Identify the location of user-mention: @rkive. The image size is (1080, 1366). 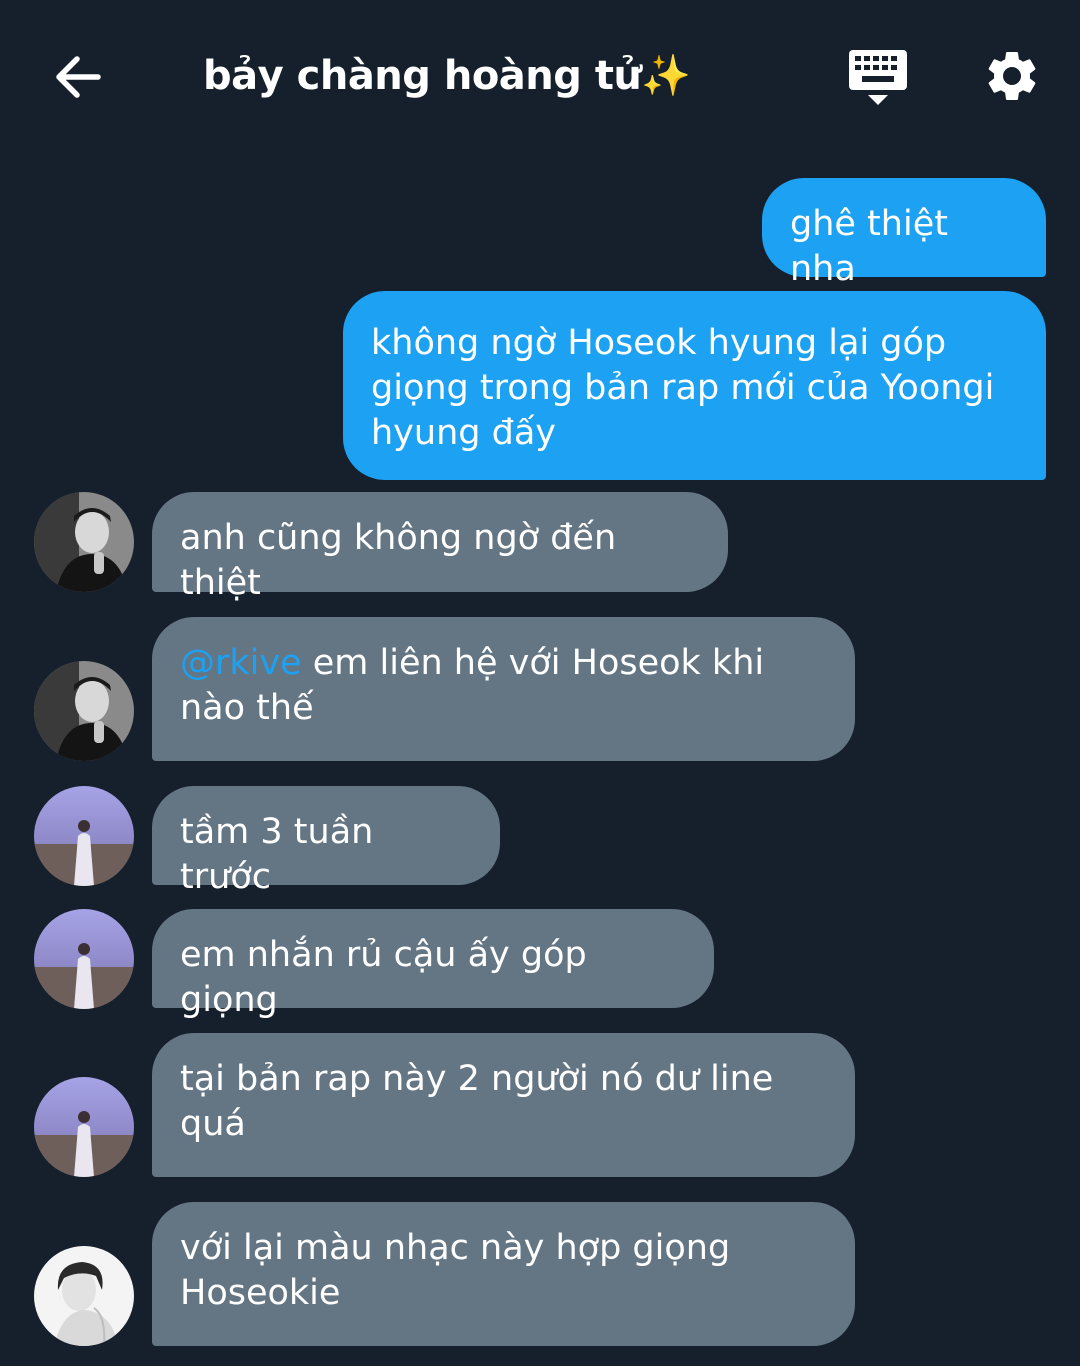
(241, 663).